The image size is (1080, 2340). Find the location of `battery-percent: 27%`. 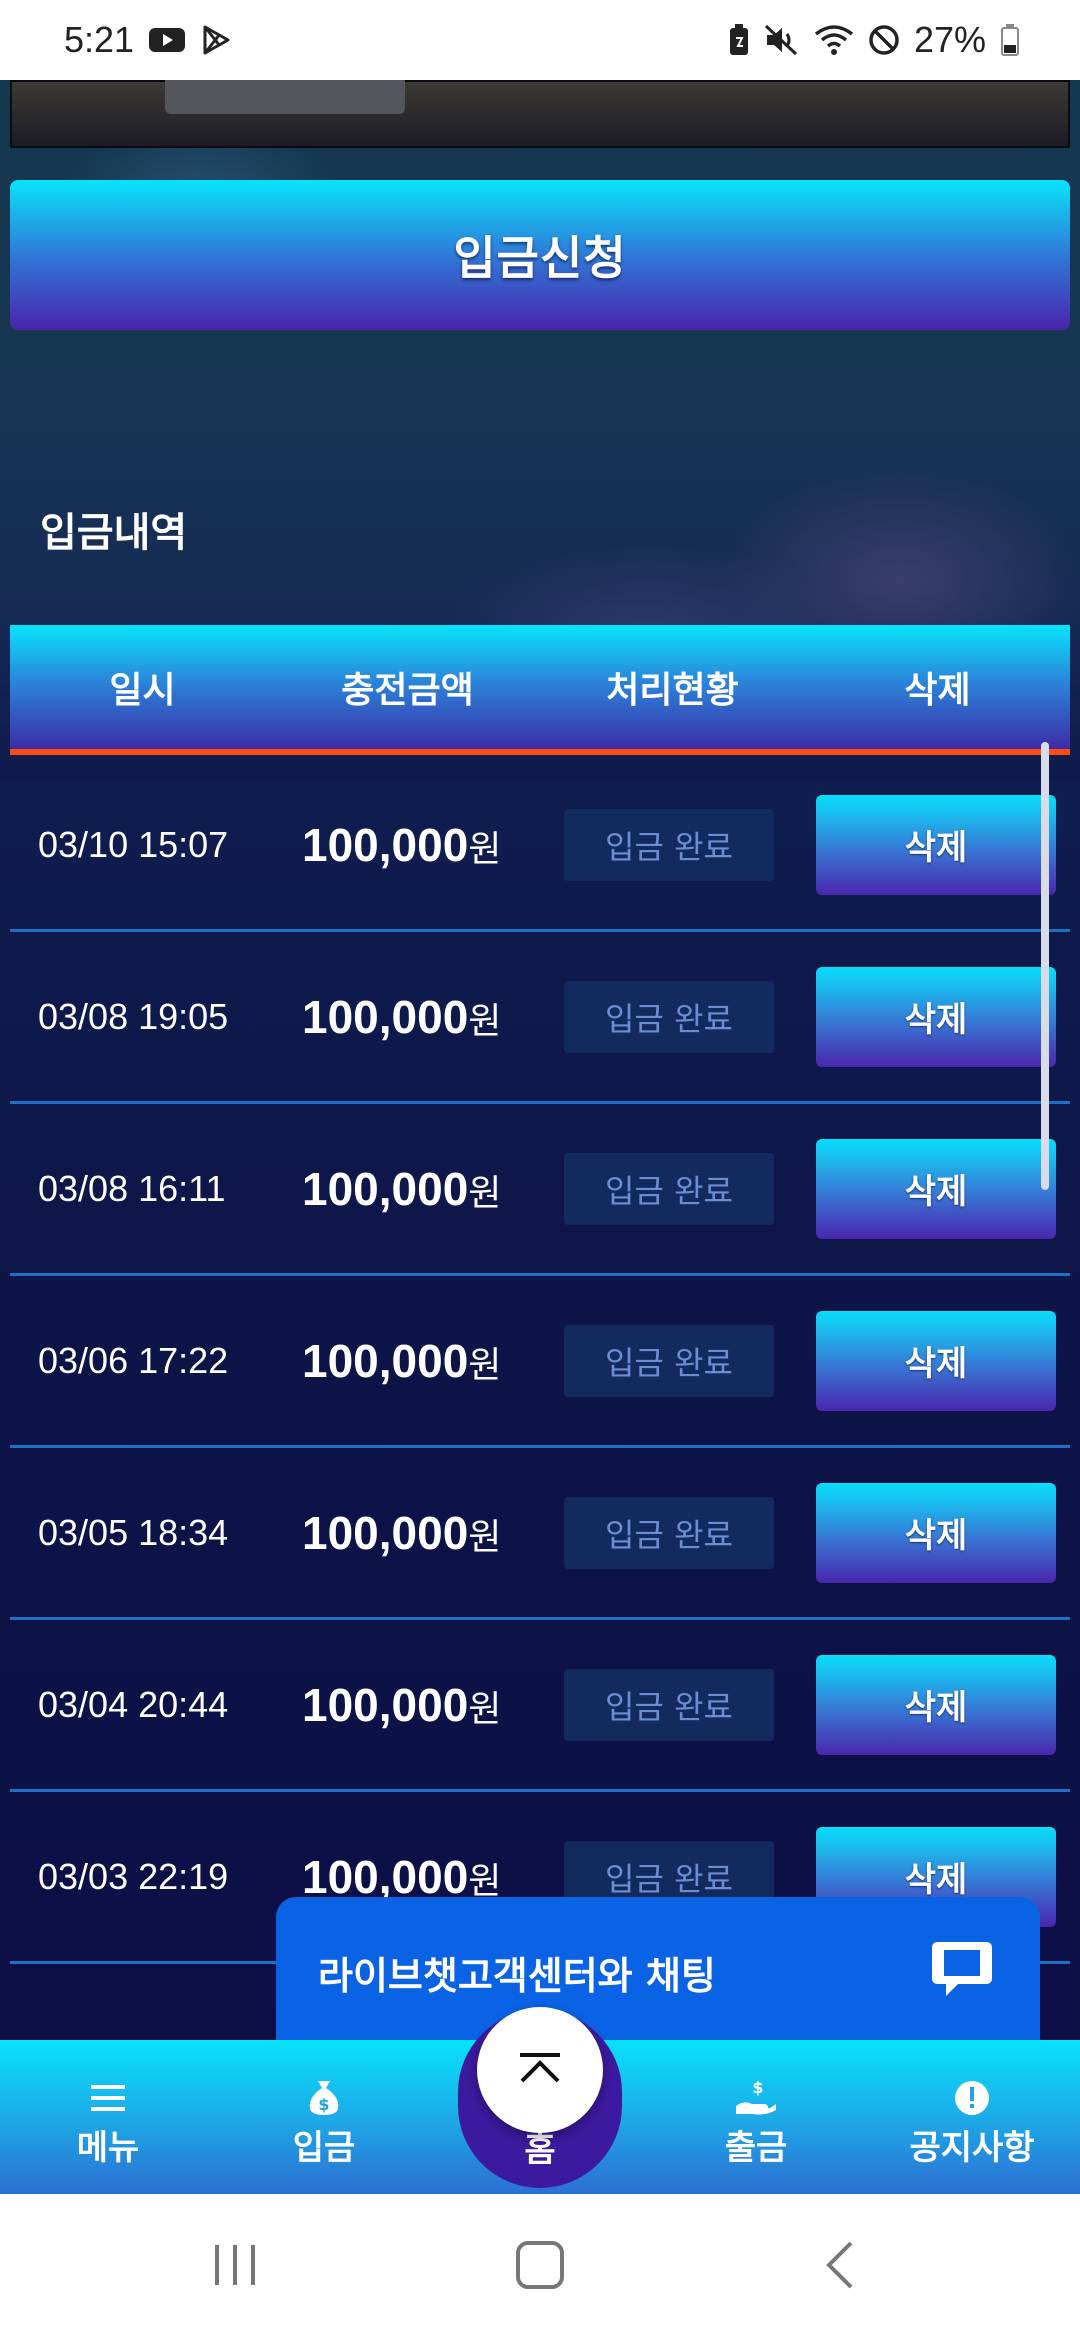

battery-percent: 27% is located at coordinates (949, 39).